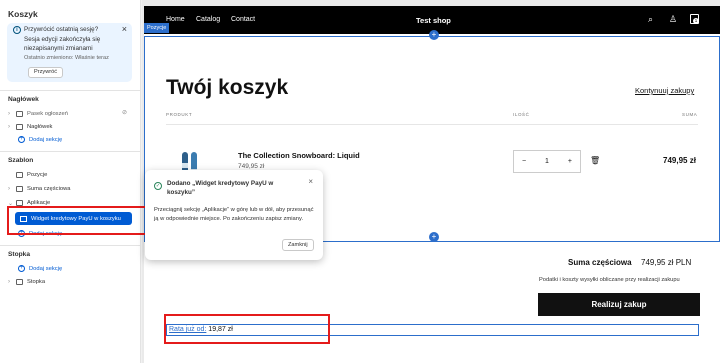  I want to click on banner-title: Przywrócić ostatnią sesję?, so click(61, 29).